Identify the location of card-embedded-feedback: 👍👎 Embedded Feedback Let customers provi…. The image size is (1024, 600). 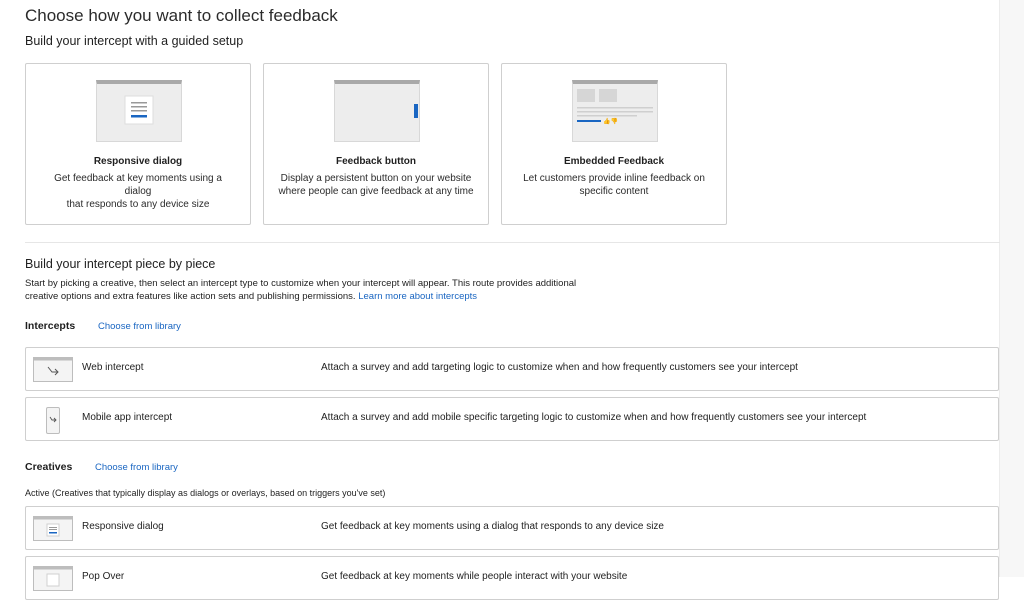
(614, 144).